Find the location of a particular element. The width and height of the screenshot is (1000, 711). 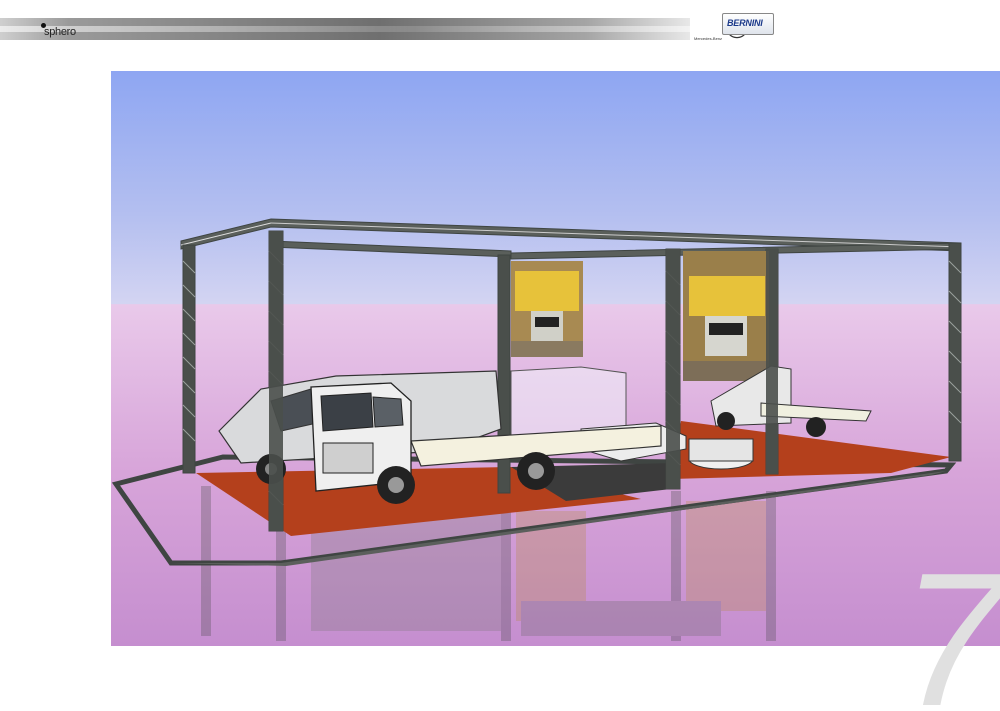

brand-logo: sphero is located at coordinates (58, 30).